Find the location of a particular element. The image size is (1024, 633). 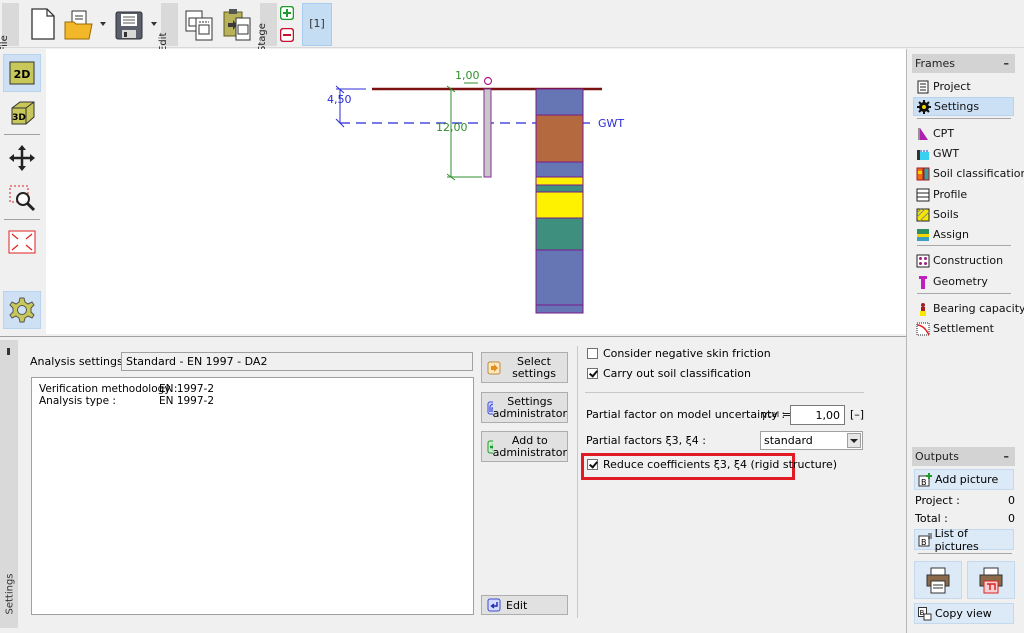

pile-cpt-drawing: 4,50 GWT 12,00 1,00 is located at coordinates (475, 191).